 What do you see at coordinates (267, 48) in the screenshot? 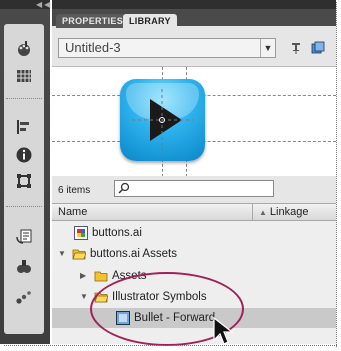
I see `chevron-down-icon: ▼` at bounding box center [267, 48].